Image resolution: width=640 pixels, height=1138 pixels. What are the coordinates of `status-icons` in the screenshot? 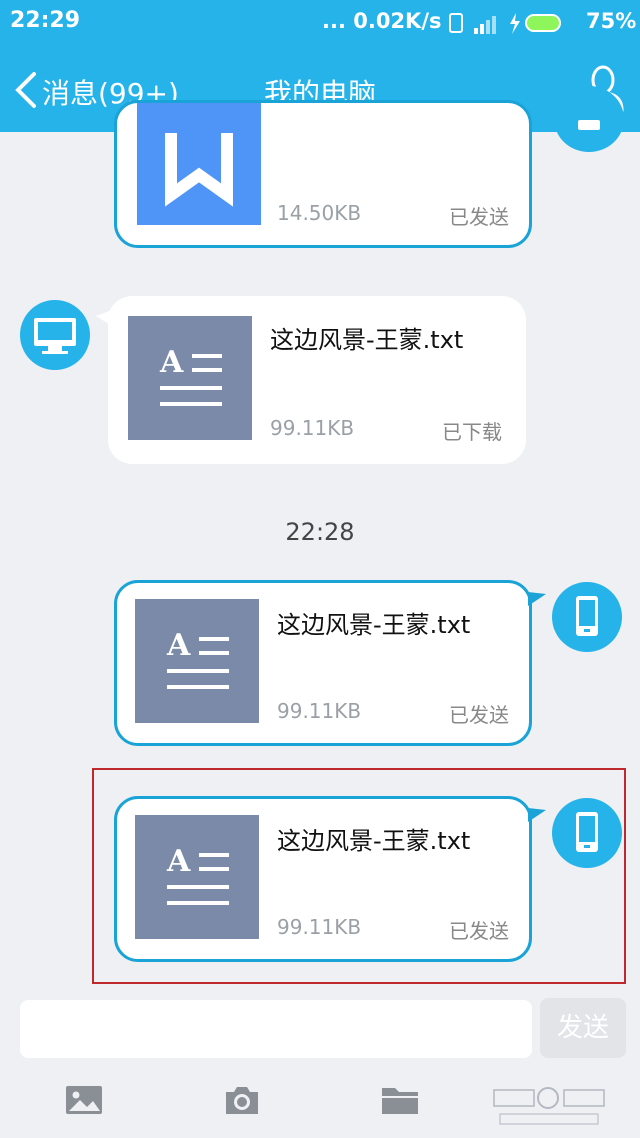 It's located at (505, 23).